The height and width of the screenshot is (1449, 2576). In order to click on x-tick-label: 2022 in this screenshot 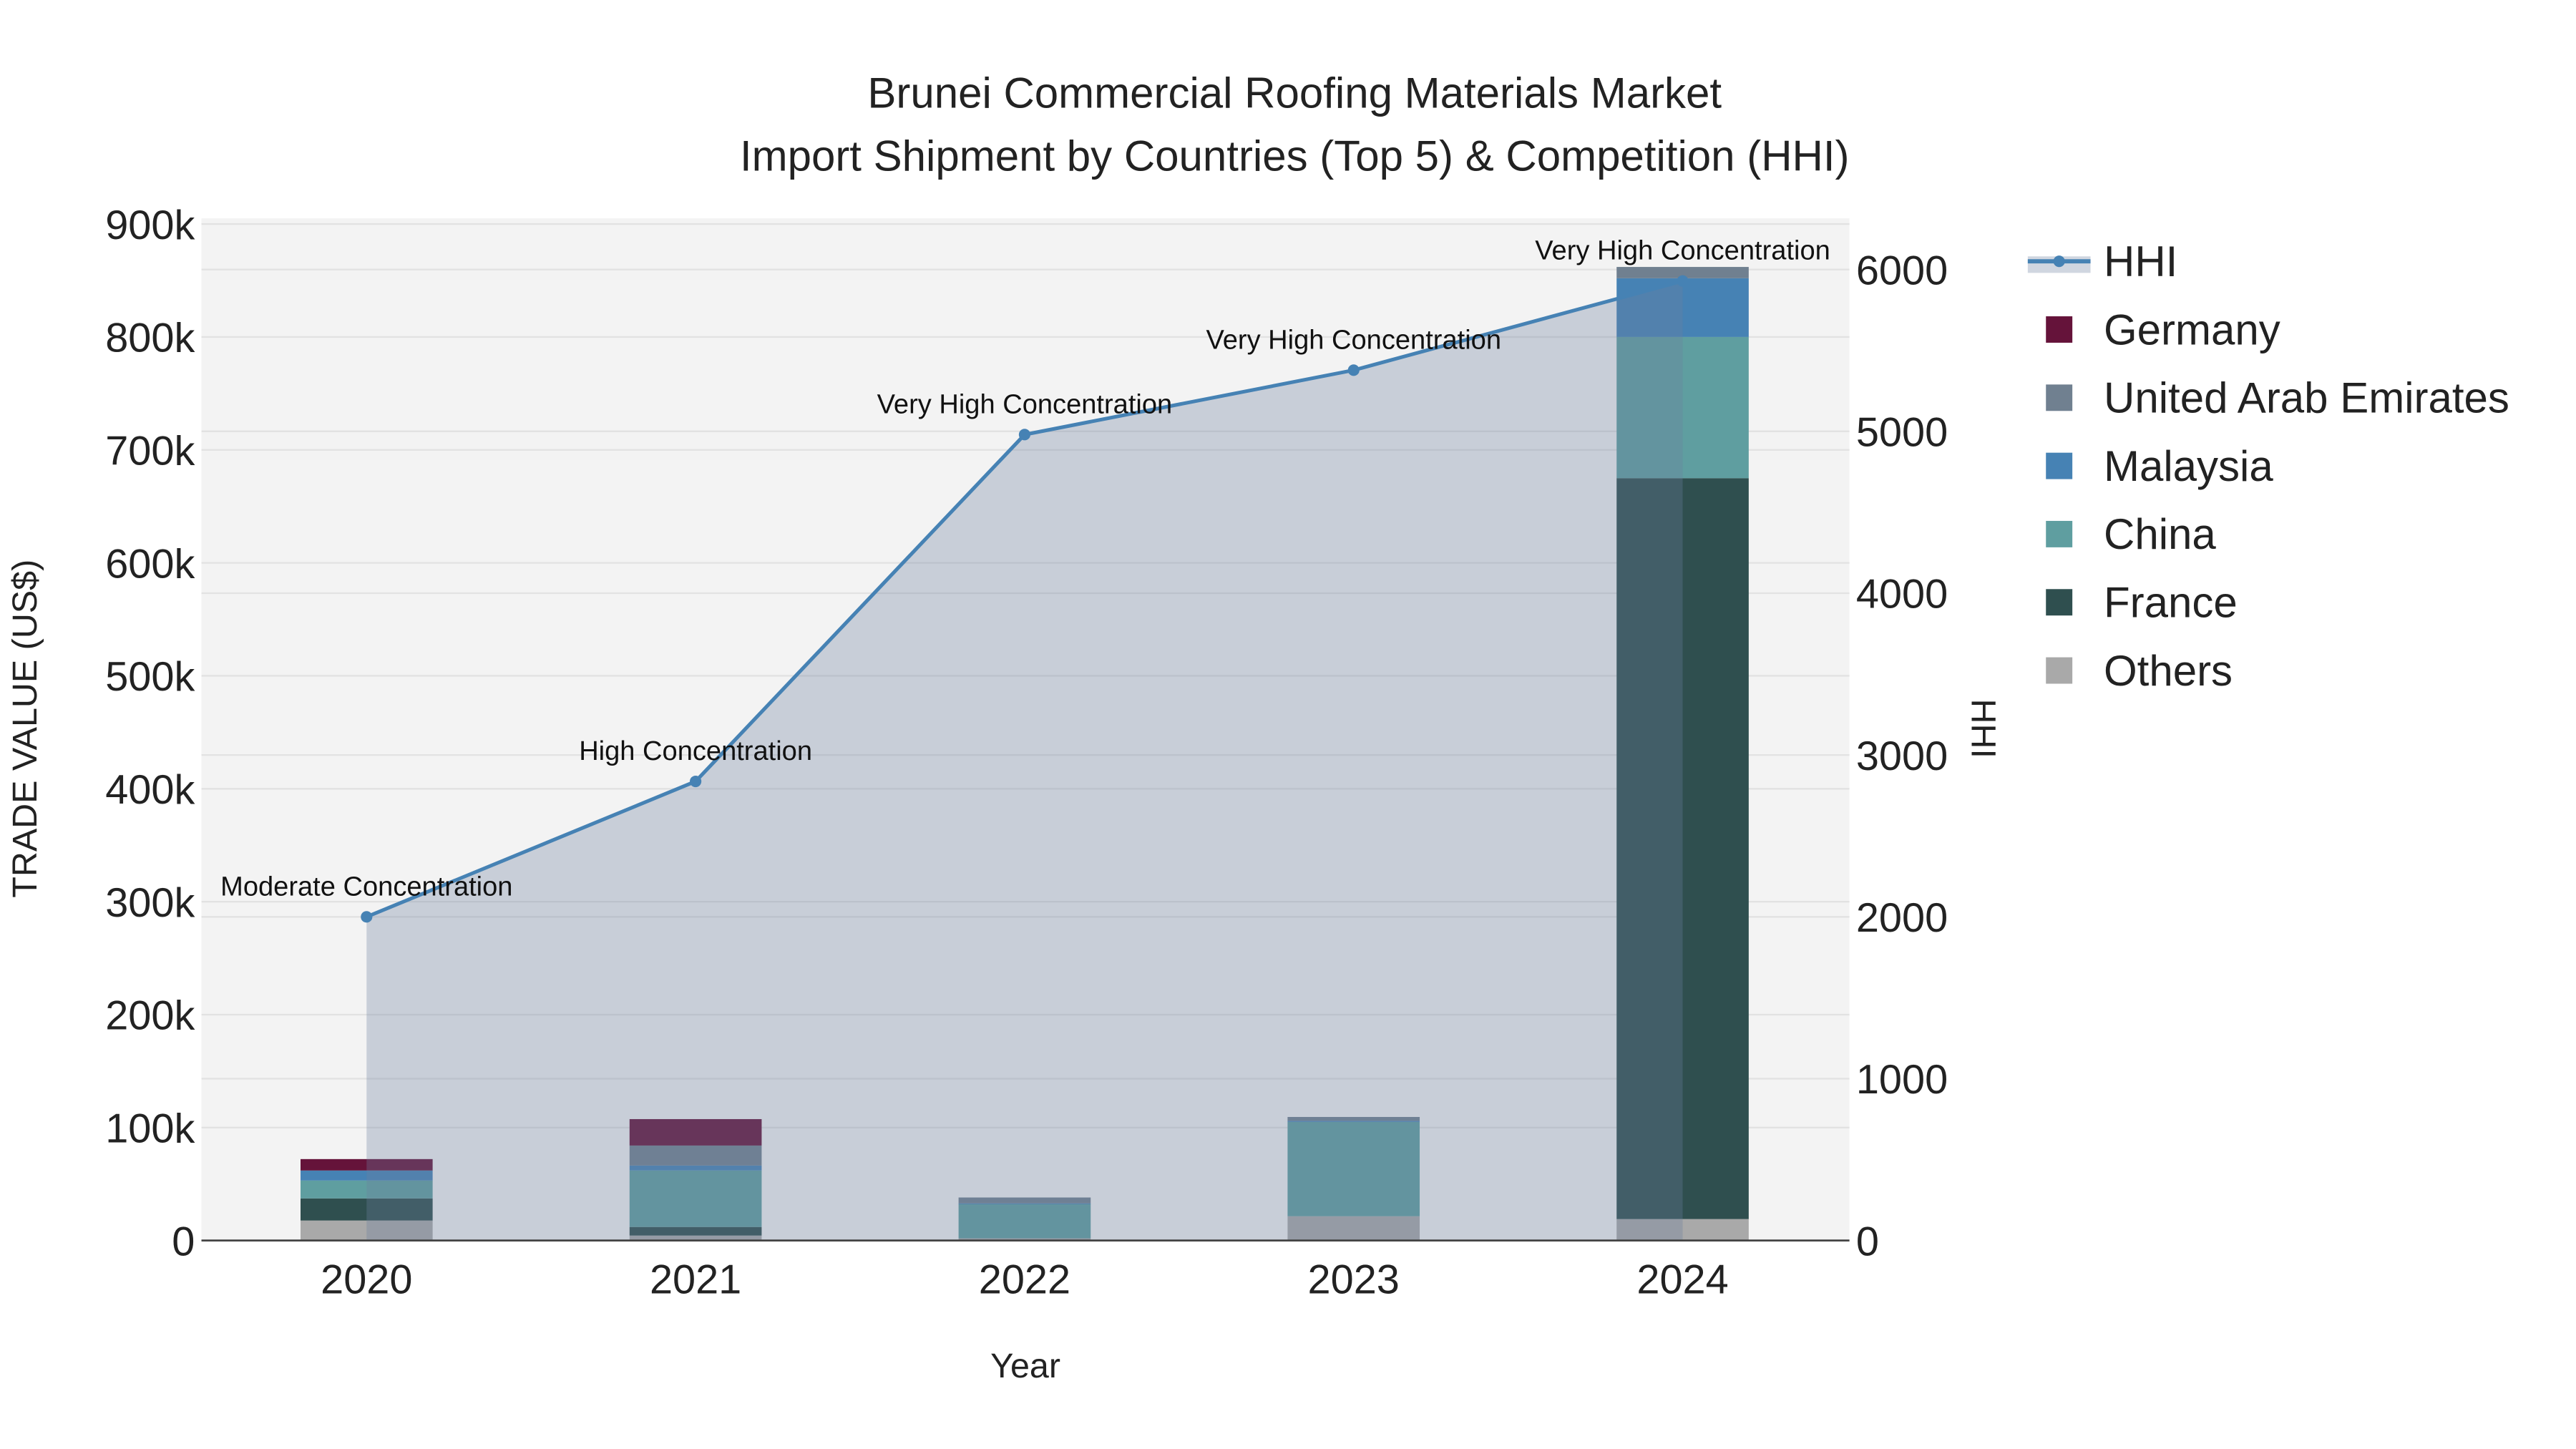, I will do `click(1024, 1280)`.